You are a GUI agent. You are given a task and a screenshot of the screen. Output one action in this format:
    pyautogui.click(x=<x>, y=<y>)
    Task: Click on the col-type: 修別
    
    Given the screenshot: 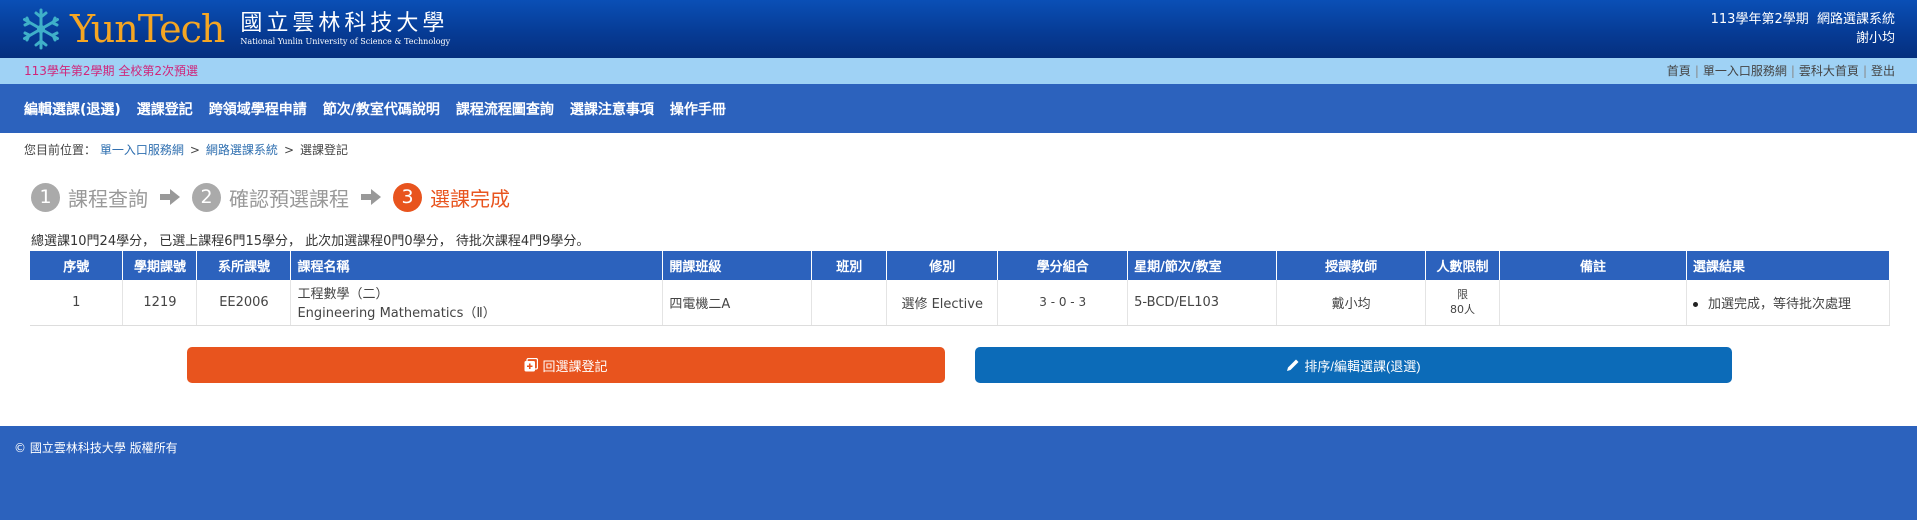 What is the action you would take?
    pyautogui.click(x=942, y=265)
    